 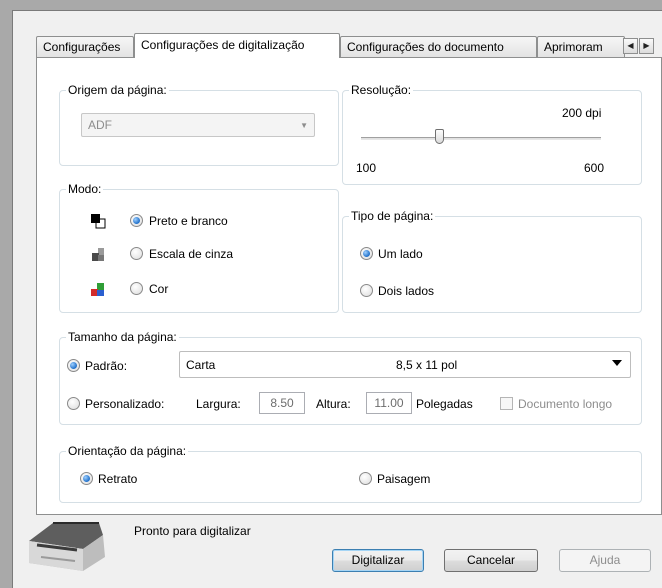 What do you see at coordinates (381, 90) in the screenshot?
I see `resolution-group-title: Resolução:` at bounding box center [381, 90].